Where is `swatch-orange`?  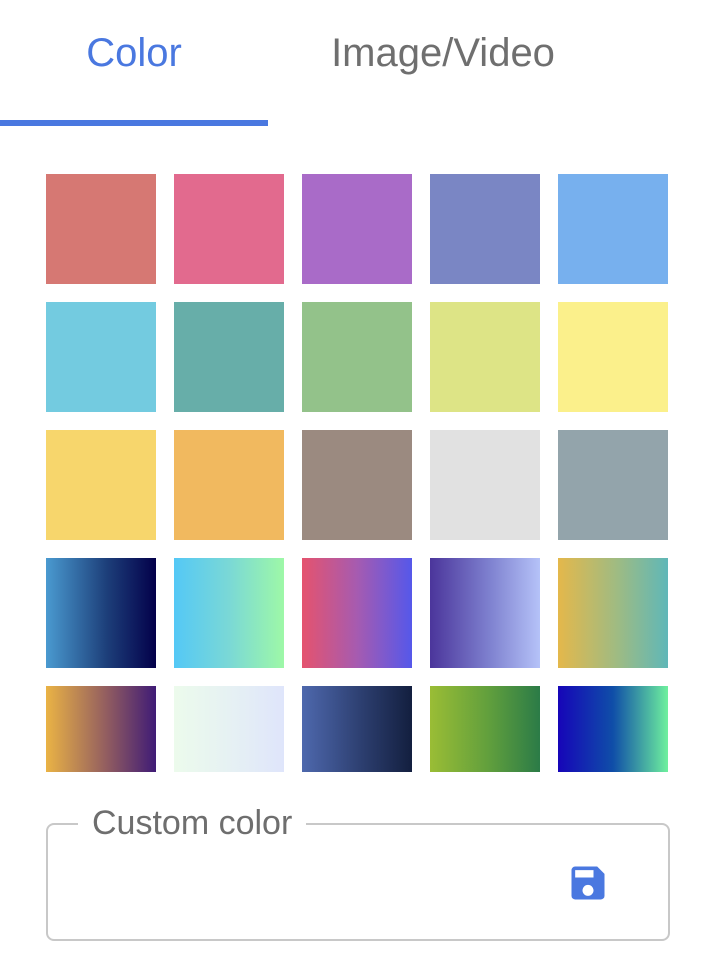
swatch-orange is located at coordinates (229, 485).